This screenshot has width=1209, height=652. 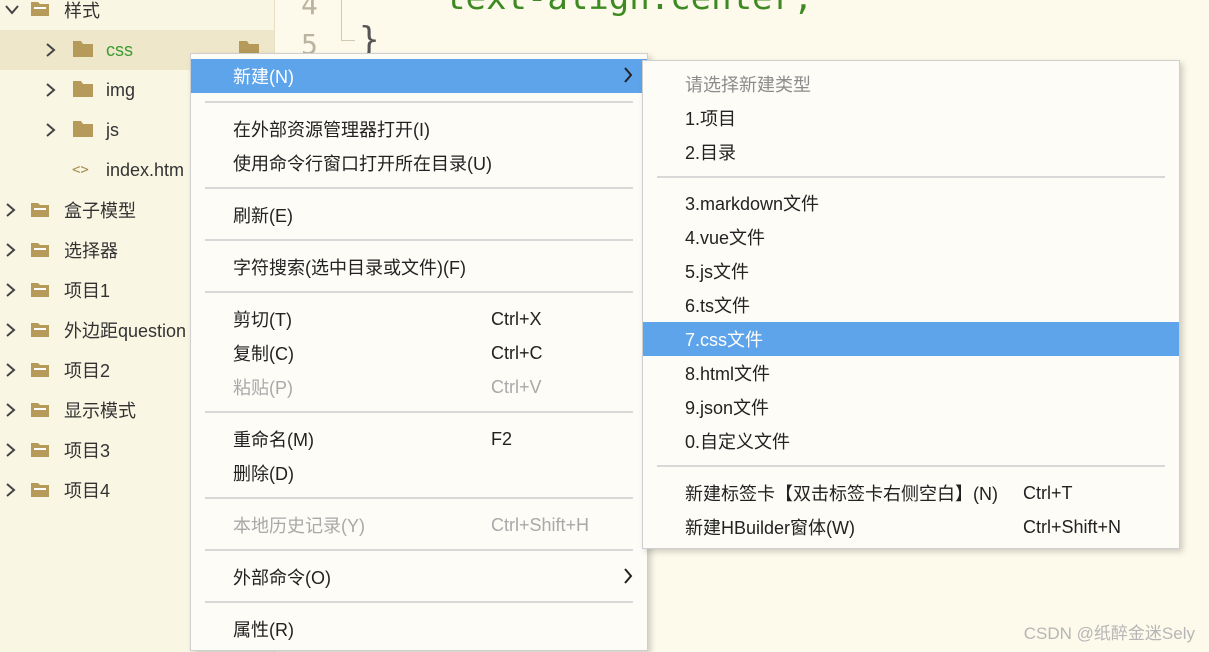 I want to click on menu-shortcut: F2, so click(x=502, y=438).